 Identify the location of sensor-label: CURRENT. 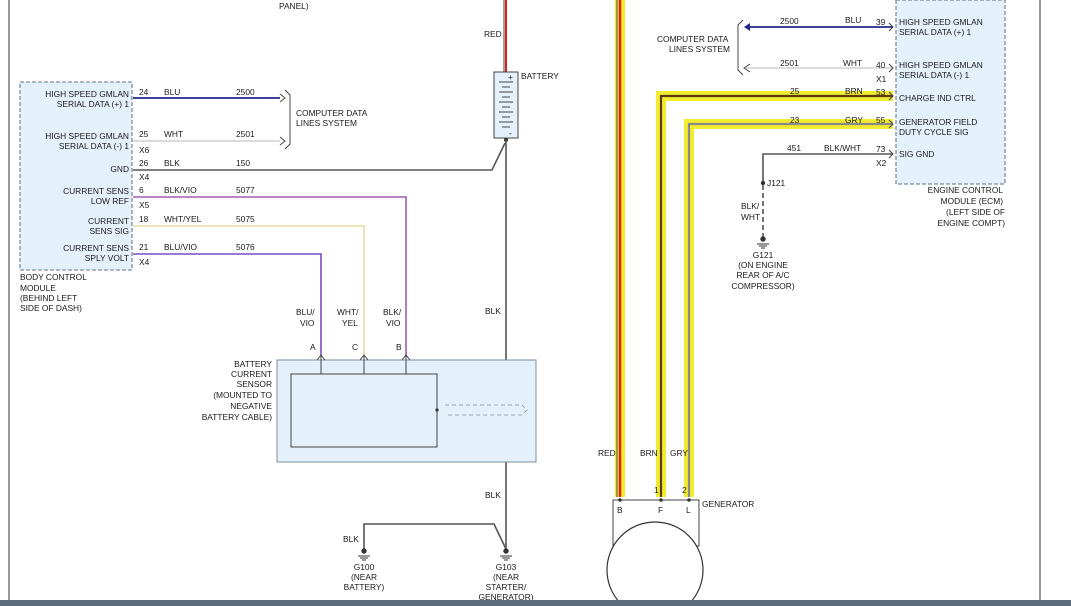
(251, 374).